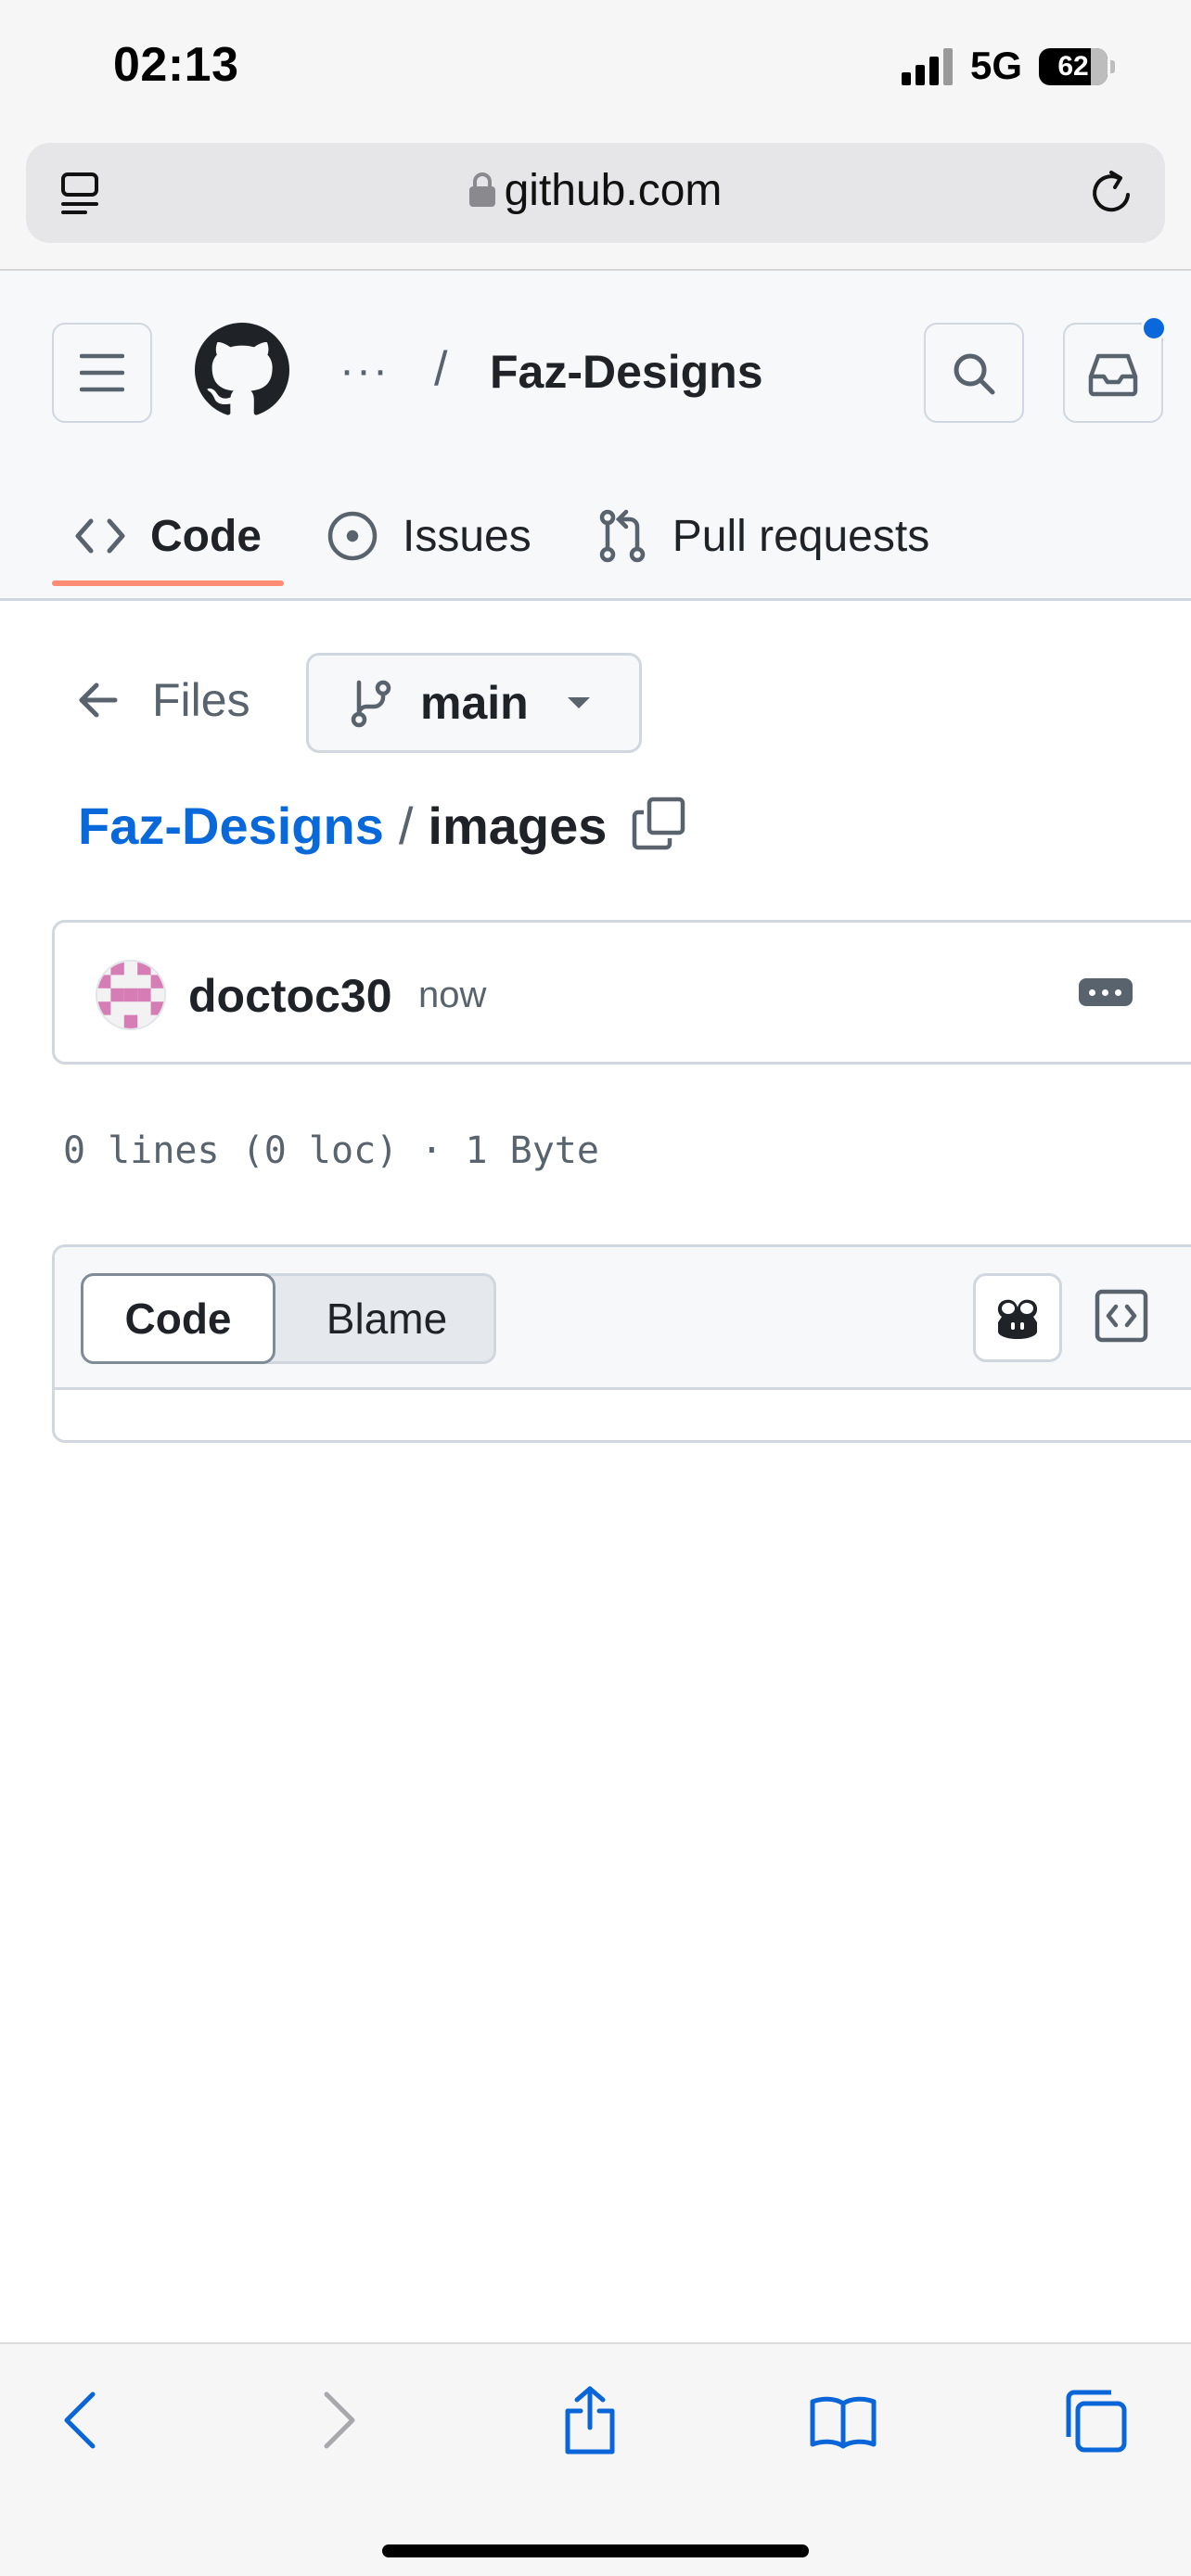 The width and height of the screenshot is (1191, 2576). I want to click on view-toggle: Code Blame, so click(288, 1318).